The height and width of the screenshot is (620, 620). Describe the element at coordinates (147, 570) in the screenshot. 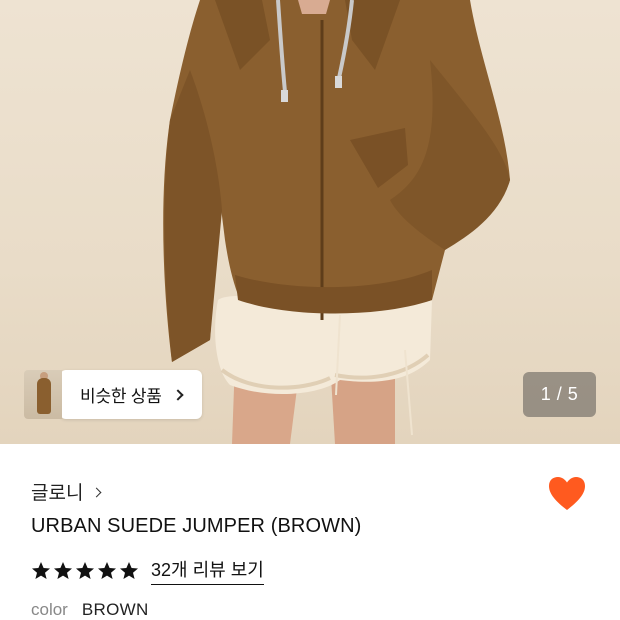

I see `rating-row: 32개 리뷰 보기` at that location.